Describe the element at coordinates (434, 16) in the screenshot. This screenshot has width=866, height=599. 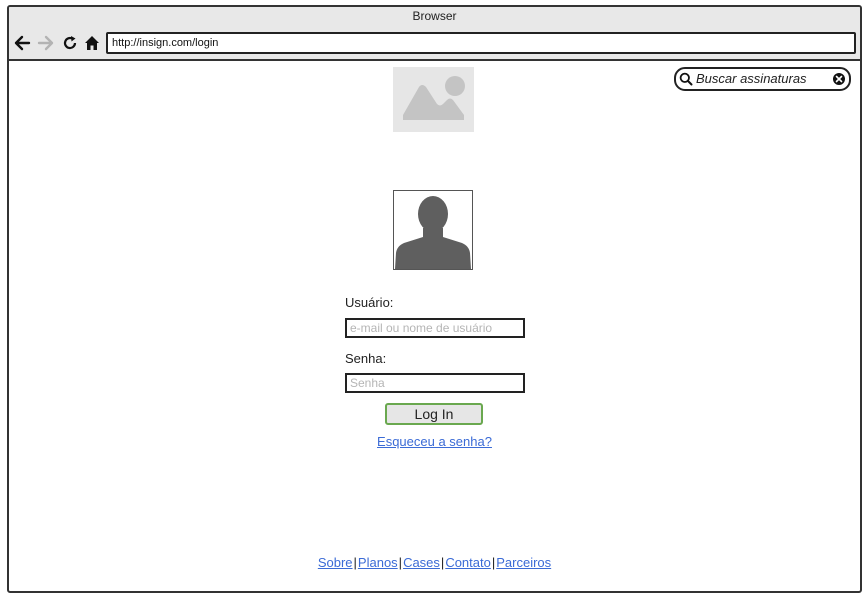
I see `window-title: Browser` at that location.